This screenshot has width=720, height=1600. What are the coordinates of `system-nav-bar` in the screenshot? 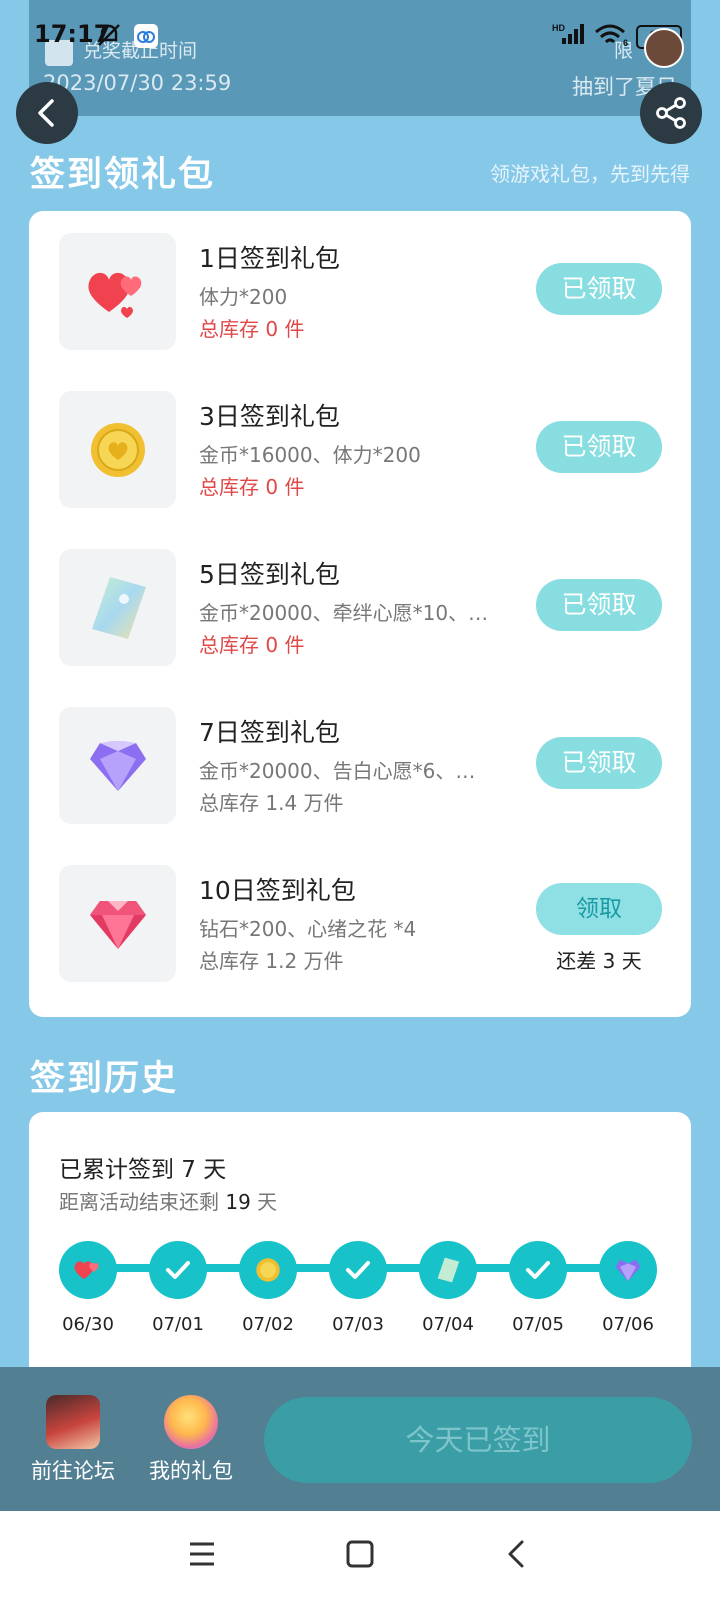 It's located at (360, 1555).